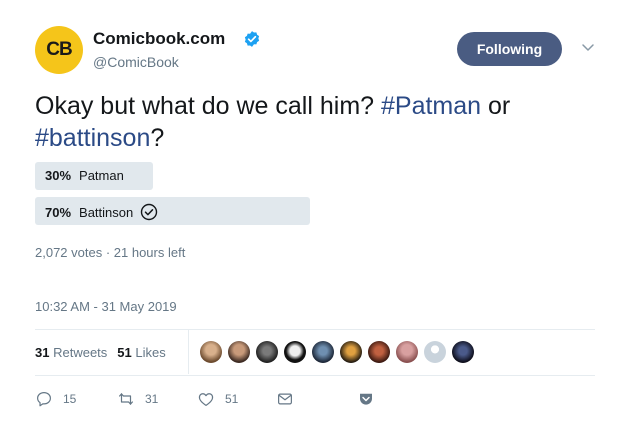  Describe the element at coordinates (159, 39) in the screenshot. I see `display-name: Comicbook.com` at that location.